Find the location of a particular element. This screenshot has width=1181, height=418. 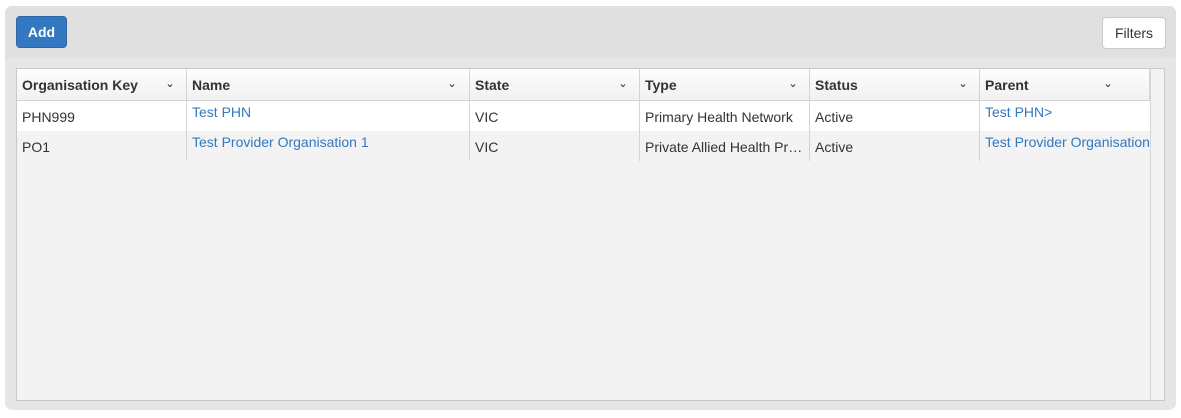

column-header-name: Name ⌄ is located at coordinates (328, 84).